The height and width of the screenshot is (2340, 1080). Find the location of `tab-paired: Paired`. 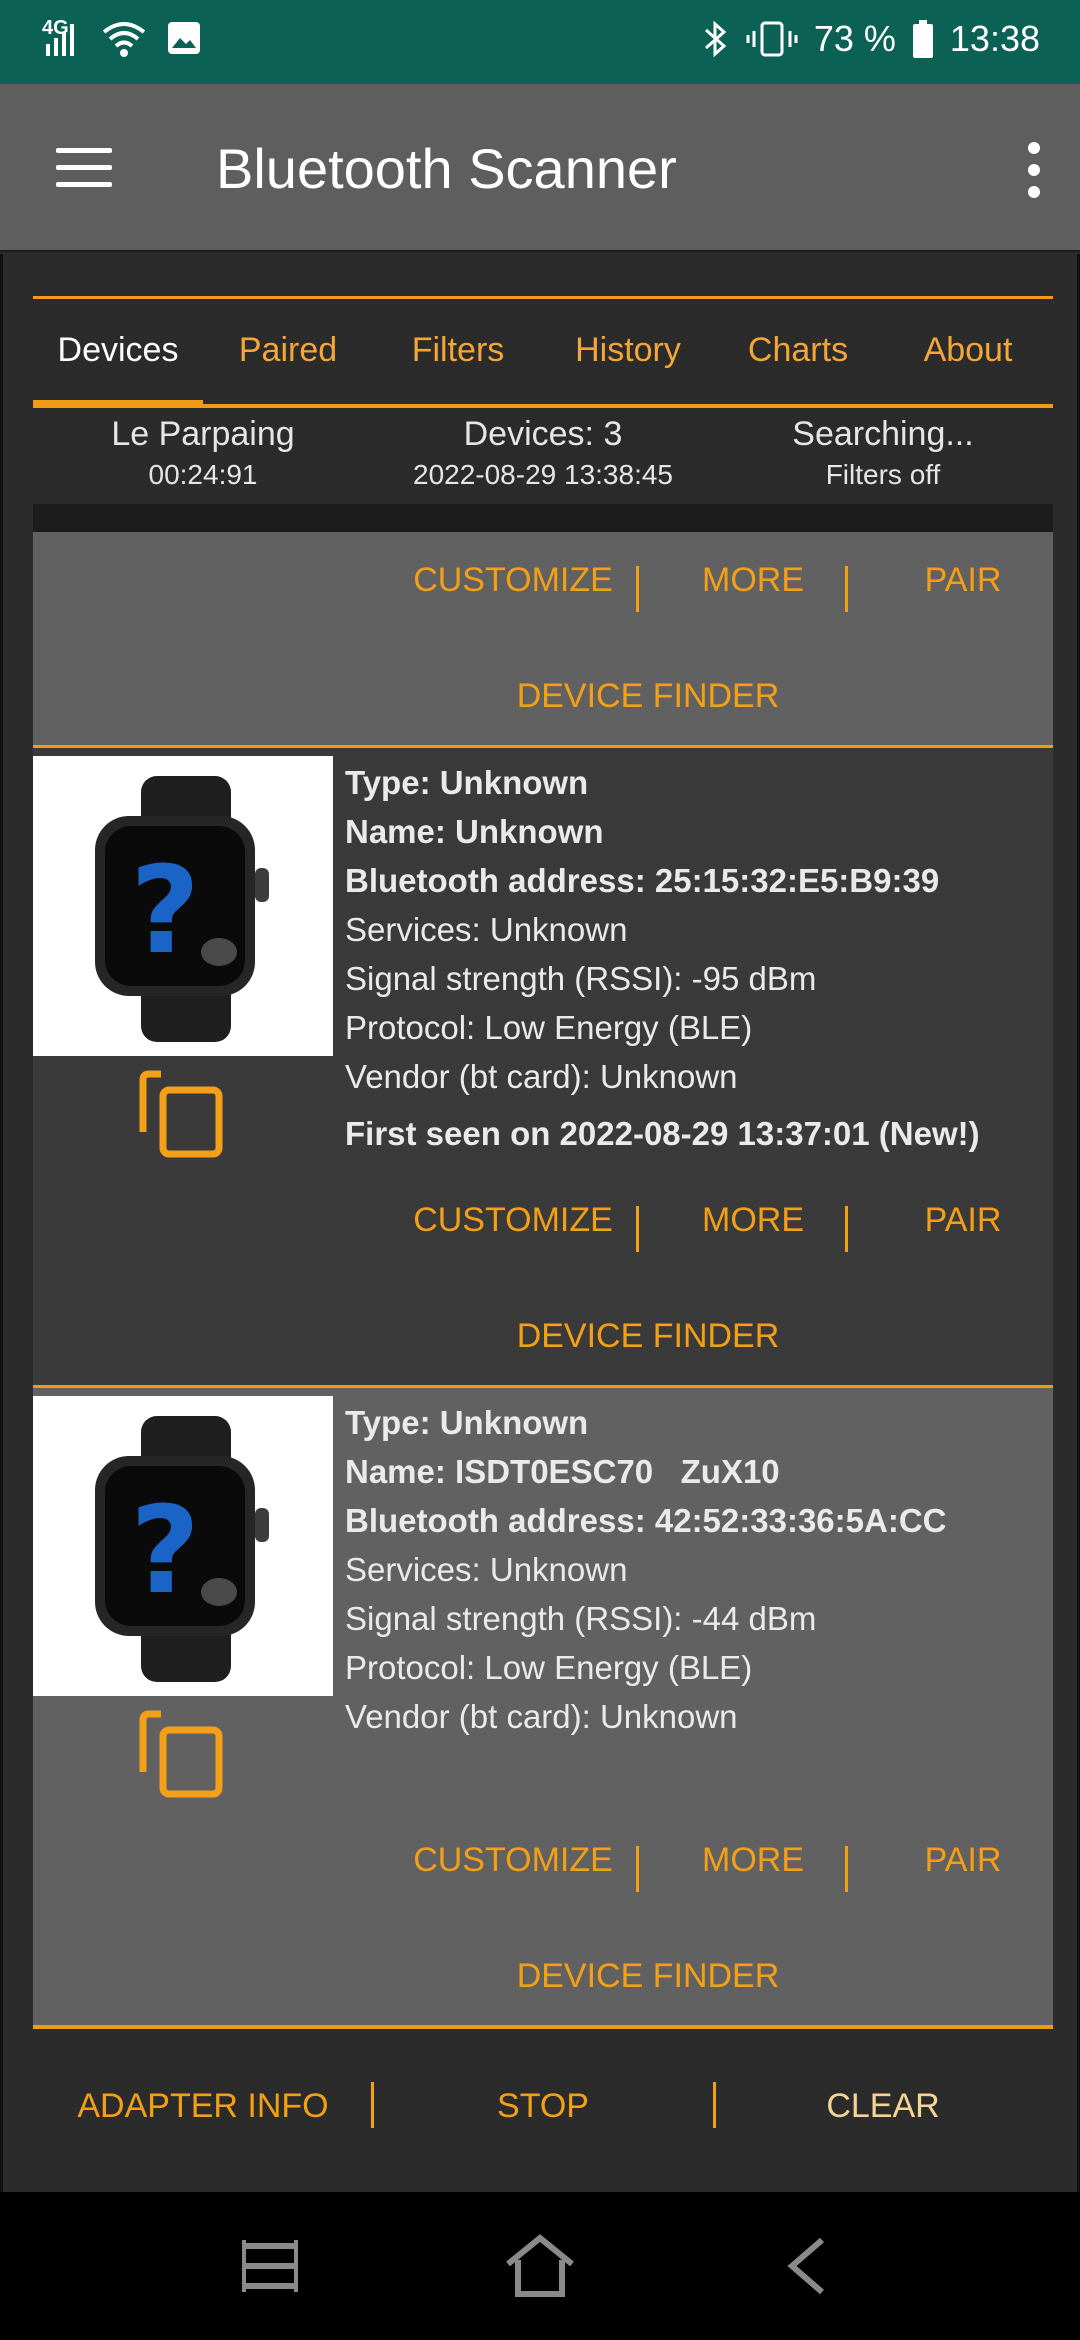

tab-paired: Paired is located at coordinates (288, 365).